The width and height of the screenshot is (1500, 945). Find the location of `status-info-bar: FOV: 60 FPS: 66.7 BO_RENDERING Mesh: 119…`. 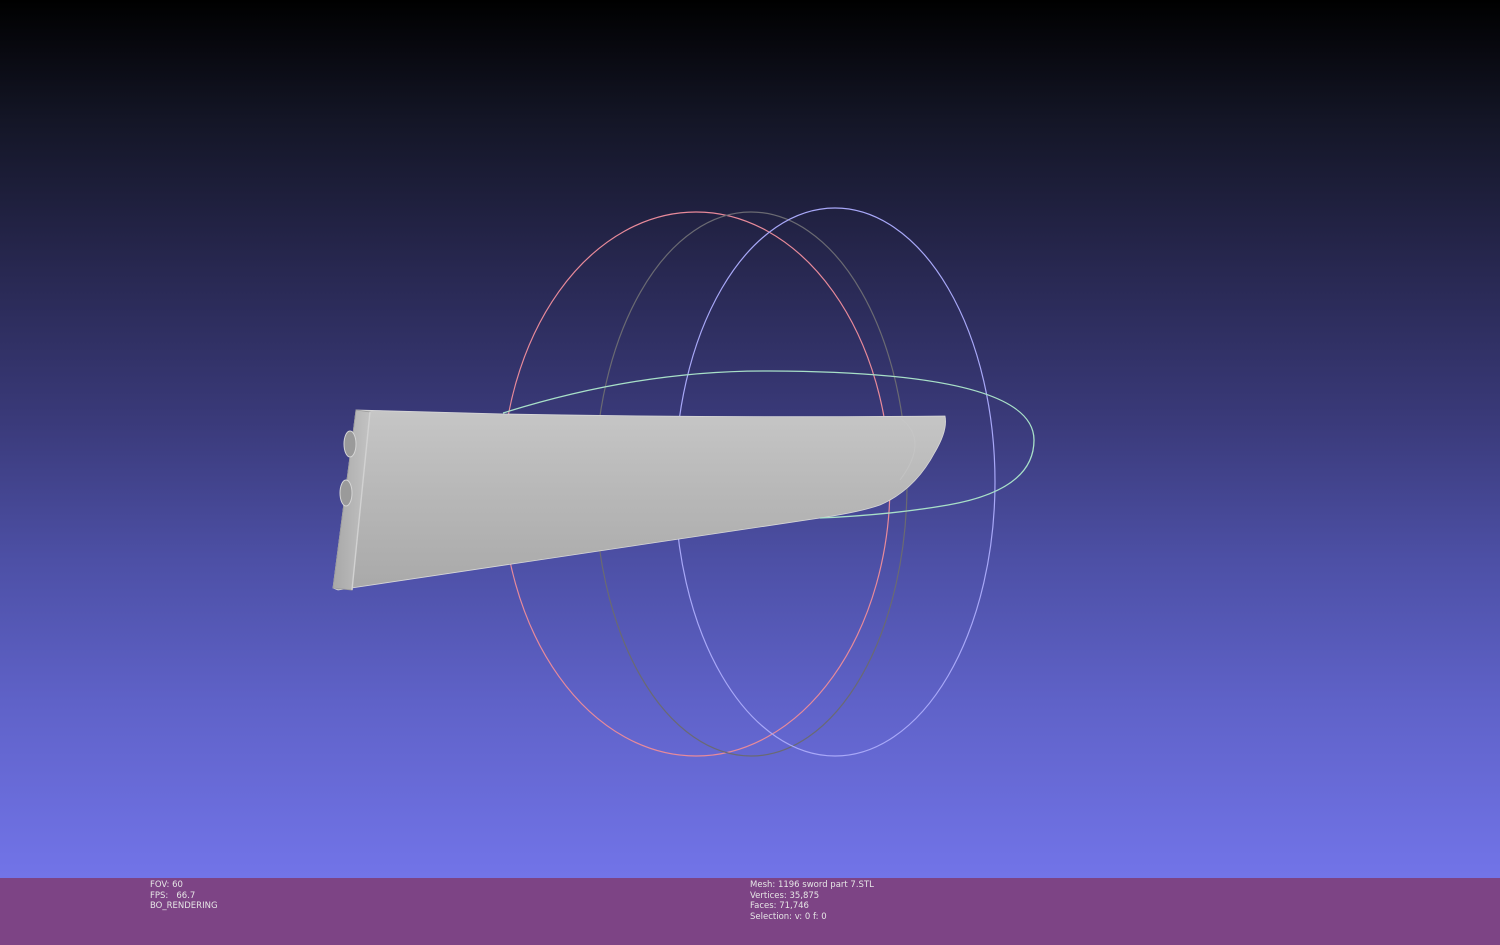

status-info-bar: FOV: 60 FPS: 66.7 BO_RENDERING Mesh: 119… is located at coordinates (750, 911).